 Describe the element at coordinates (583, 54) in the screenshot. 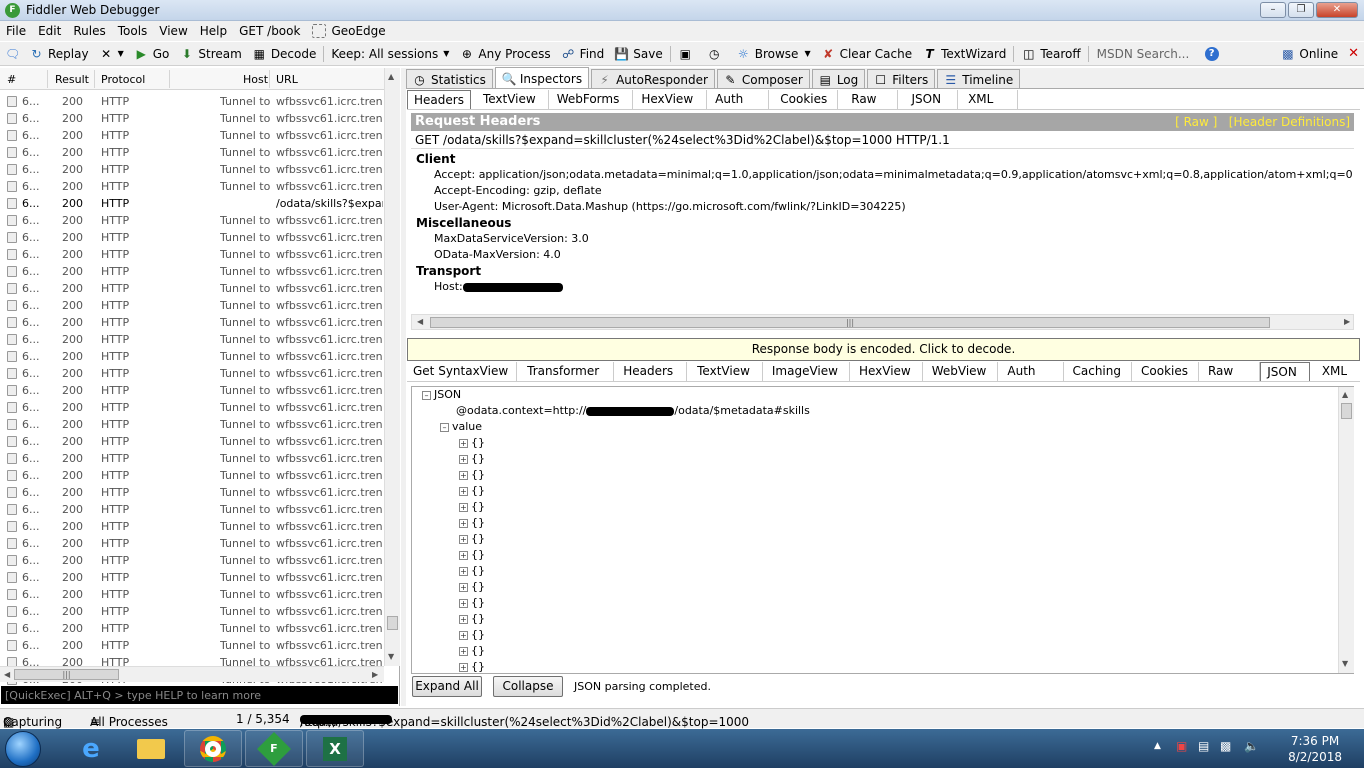

I see `find-button: ☍ Find` at that location.